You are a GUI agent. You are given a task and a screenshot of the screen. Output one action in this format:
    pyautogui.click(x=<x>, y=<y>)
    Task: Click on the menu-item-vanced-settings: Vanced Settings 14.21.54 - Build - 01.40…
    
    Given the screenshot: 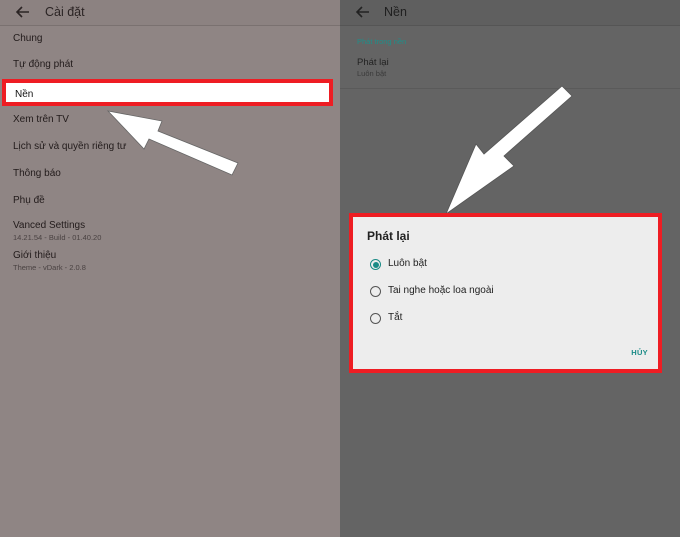 What is the action you would take?
    pyautogui.click(x=170, y=229)
    